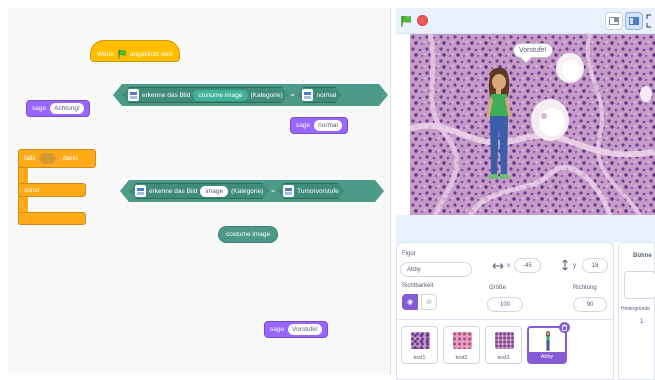 The height and width of the screenshot is (380, 655). I want to click on x-arrows-icon, so click(498, 266).